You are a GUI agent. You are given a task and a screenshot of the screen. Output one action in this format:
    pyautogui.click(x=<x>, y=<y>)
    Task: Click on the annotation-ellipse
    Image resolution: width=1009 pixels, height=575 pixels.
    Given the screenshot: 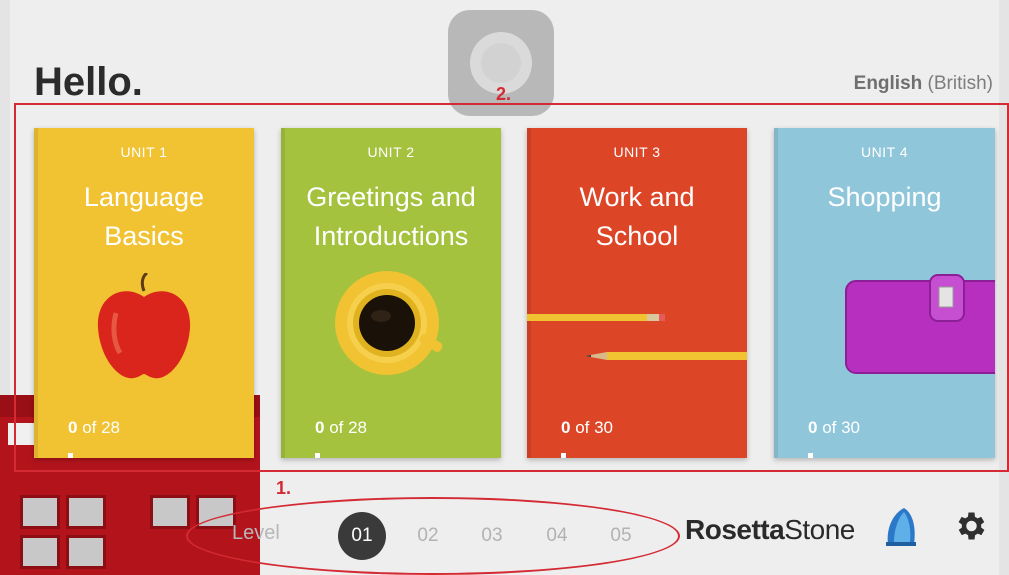 What is the action you would take?
    pyautogui.click(x=433, y=536)
    